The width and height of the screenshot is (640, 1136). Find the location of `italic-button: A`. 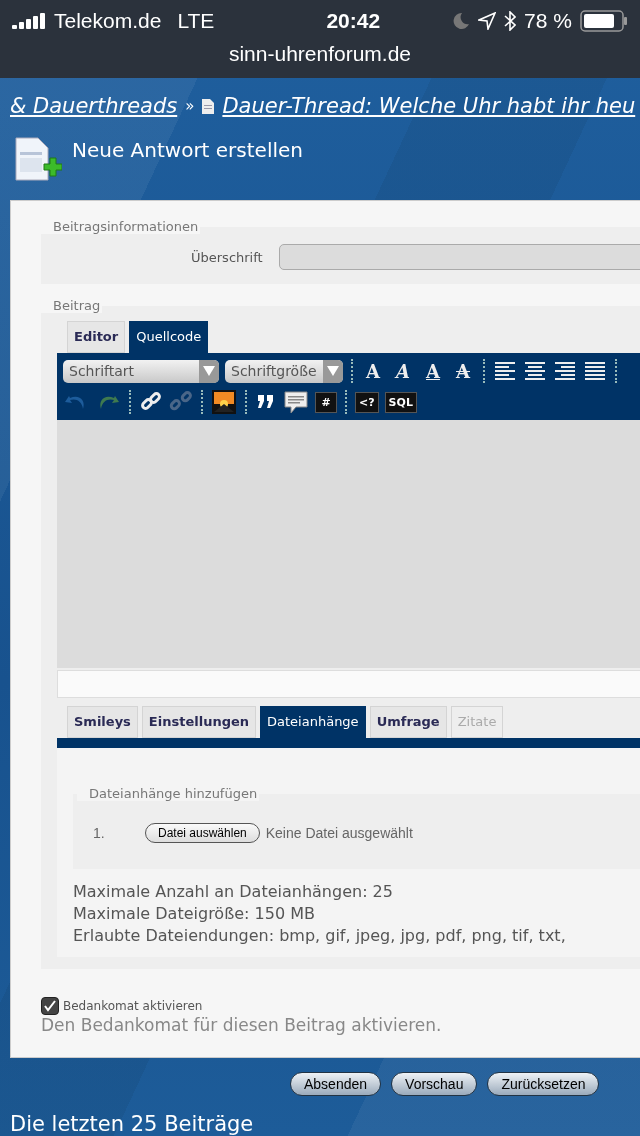

italic-button: A is located at coordinates (403, 371).